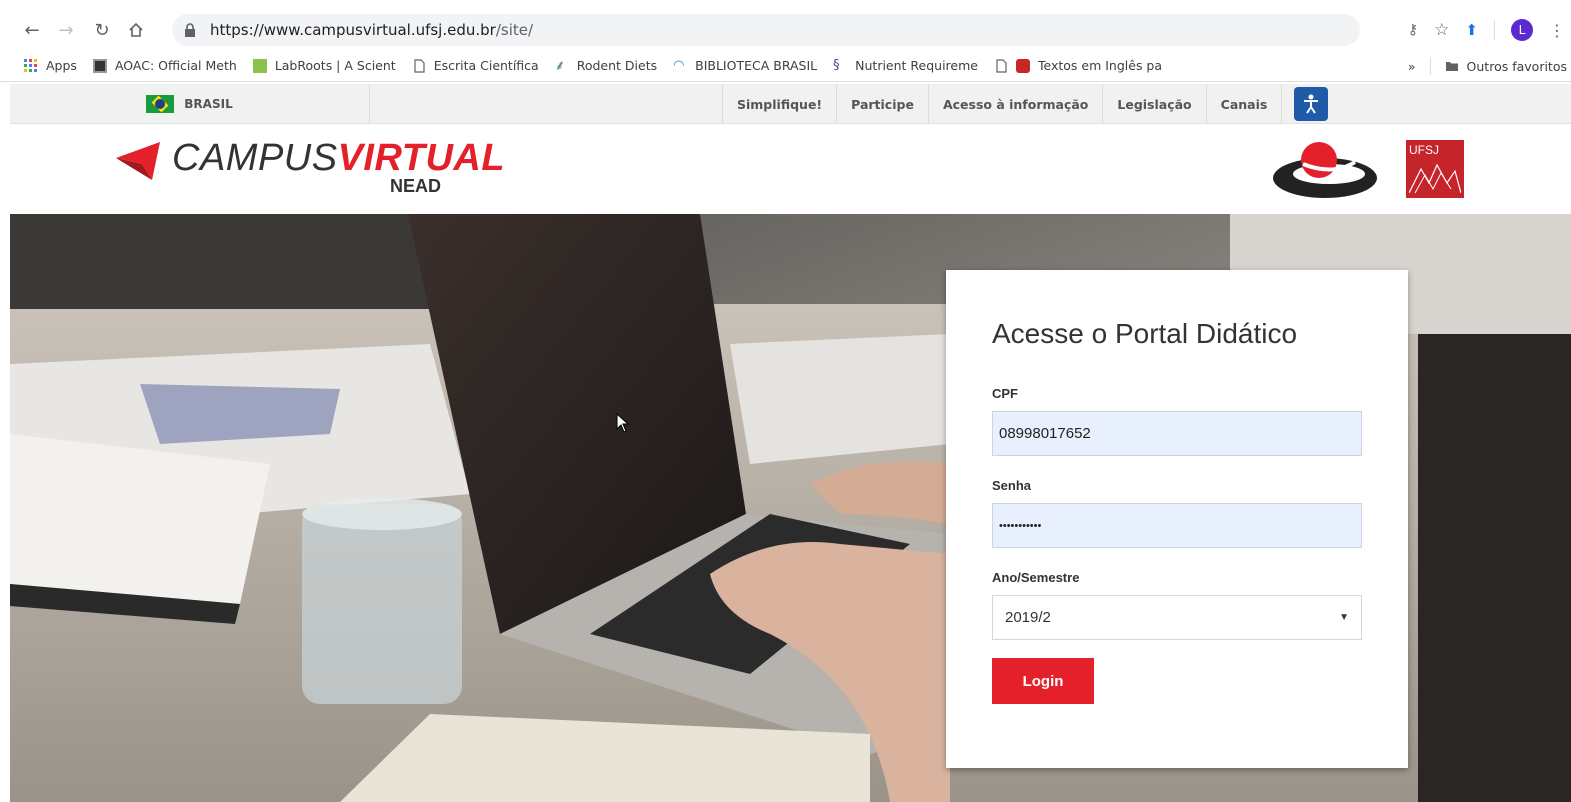  What do you see at coordinates (1489, 30) in the screenshot?
I see `toolbar-actions: ⚷ ☆ ⬆ L ⋮` at bounding box center [1489, 30].